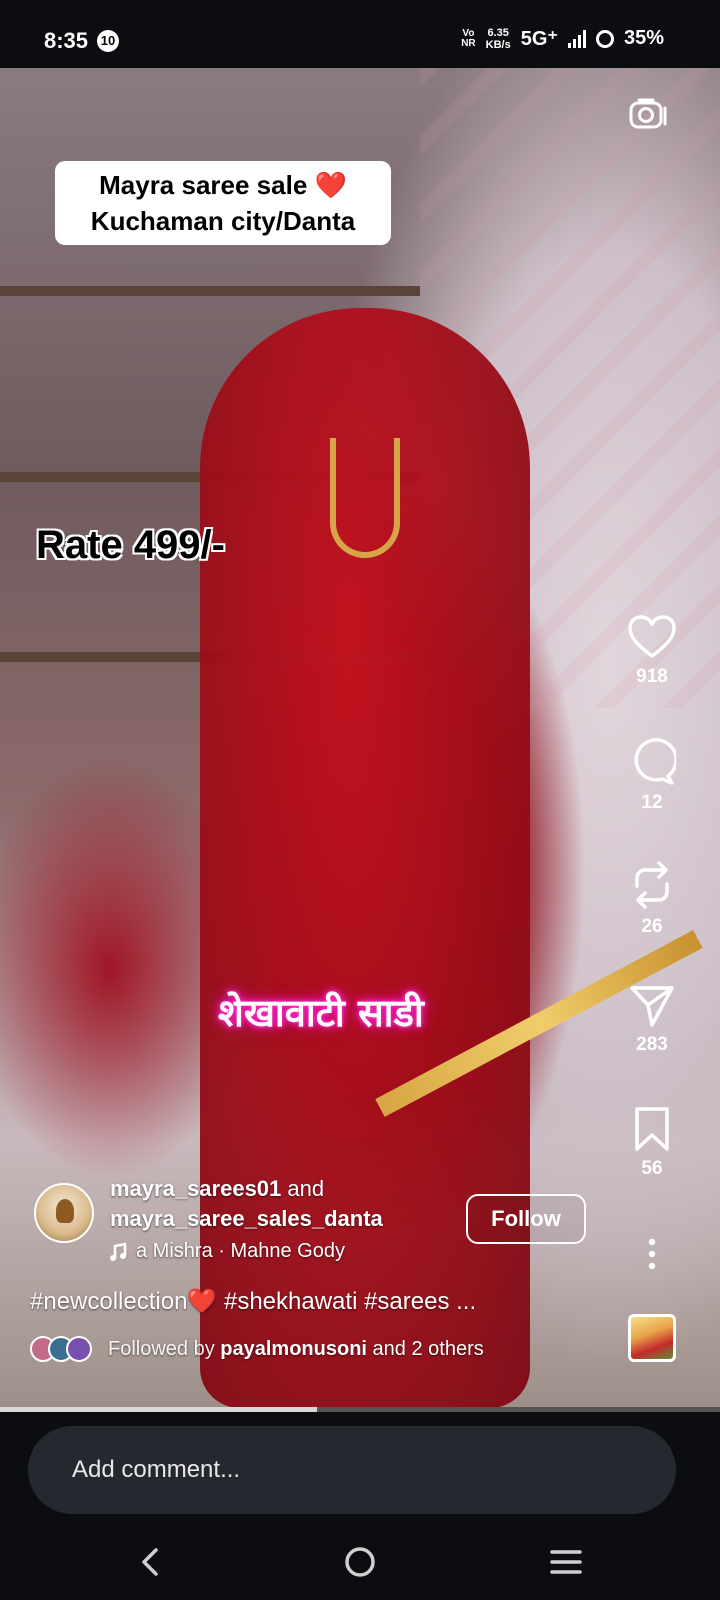  I want to click on battery-percent: 35%, so click(643, 38).